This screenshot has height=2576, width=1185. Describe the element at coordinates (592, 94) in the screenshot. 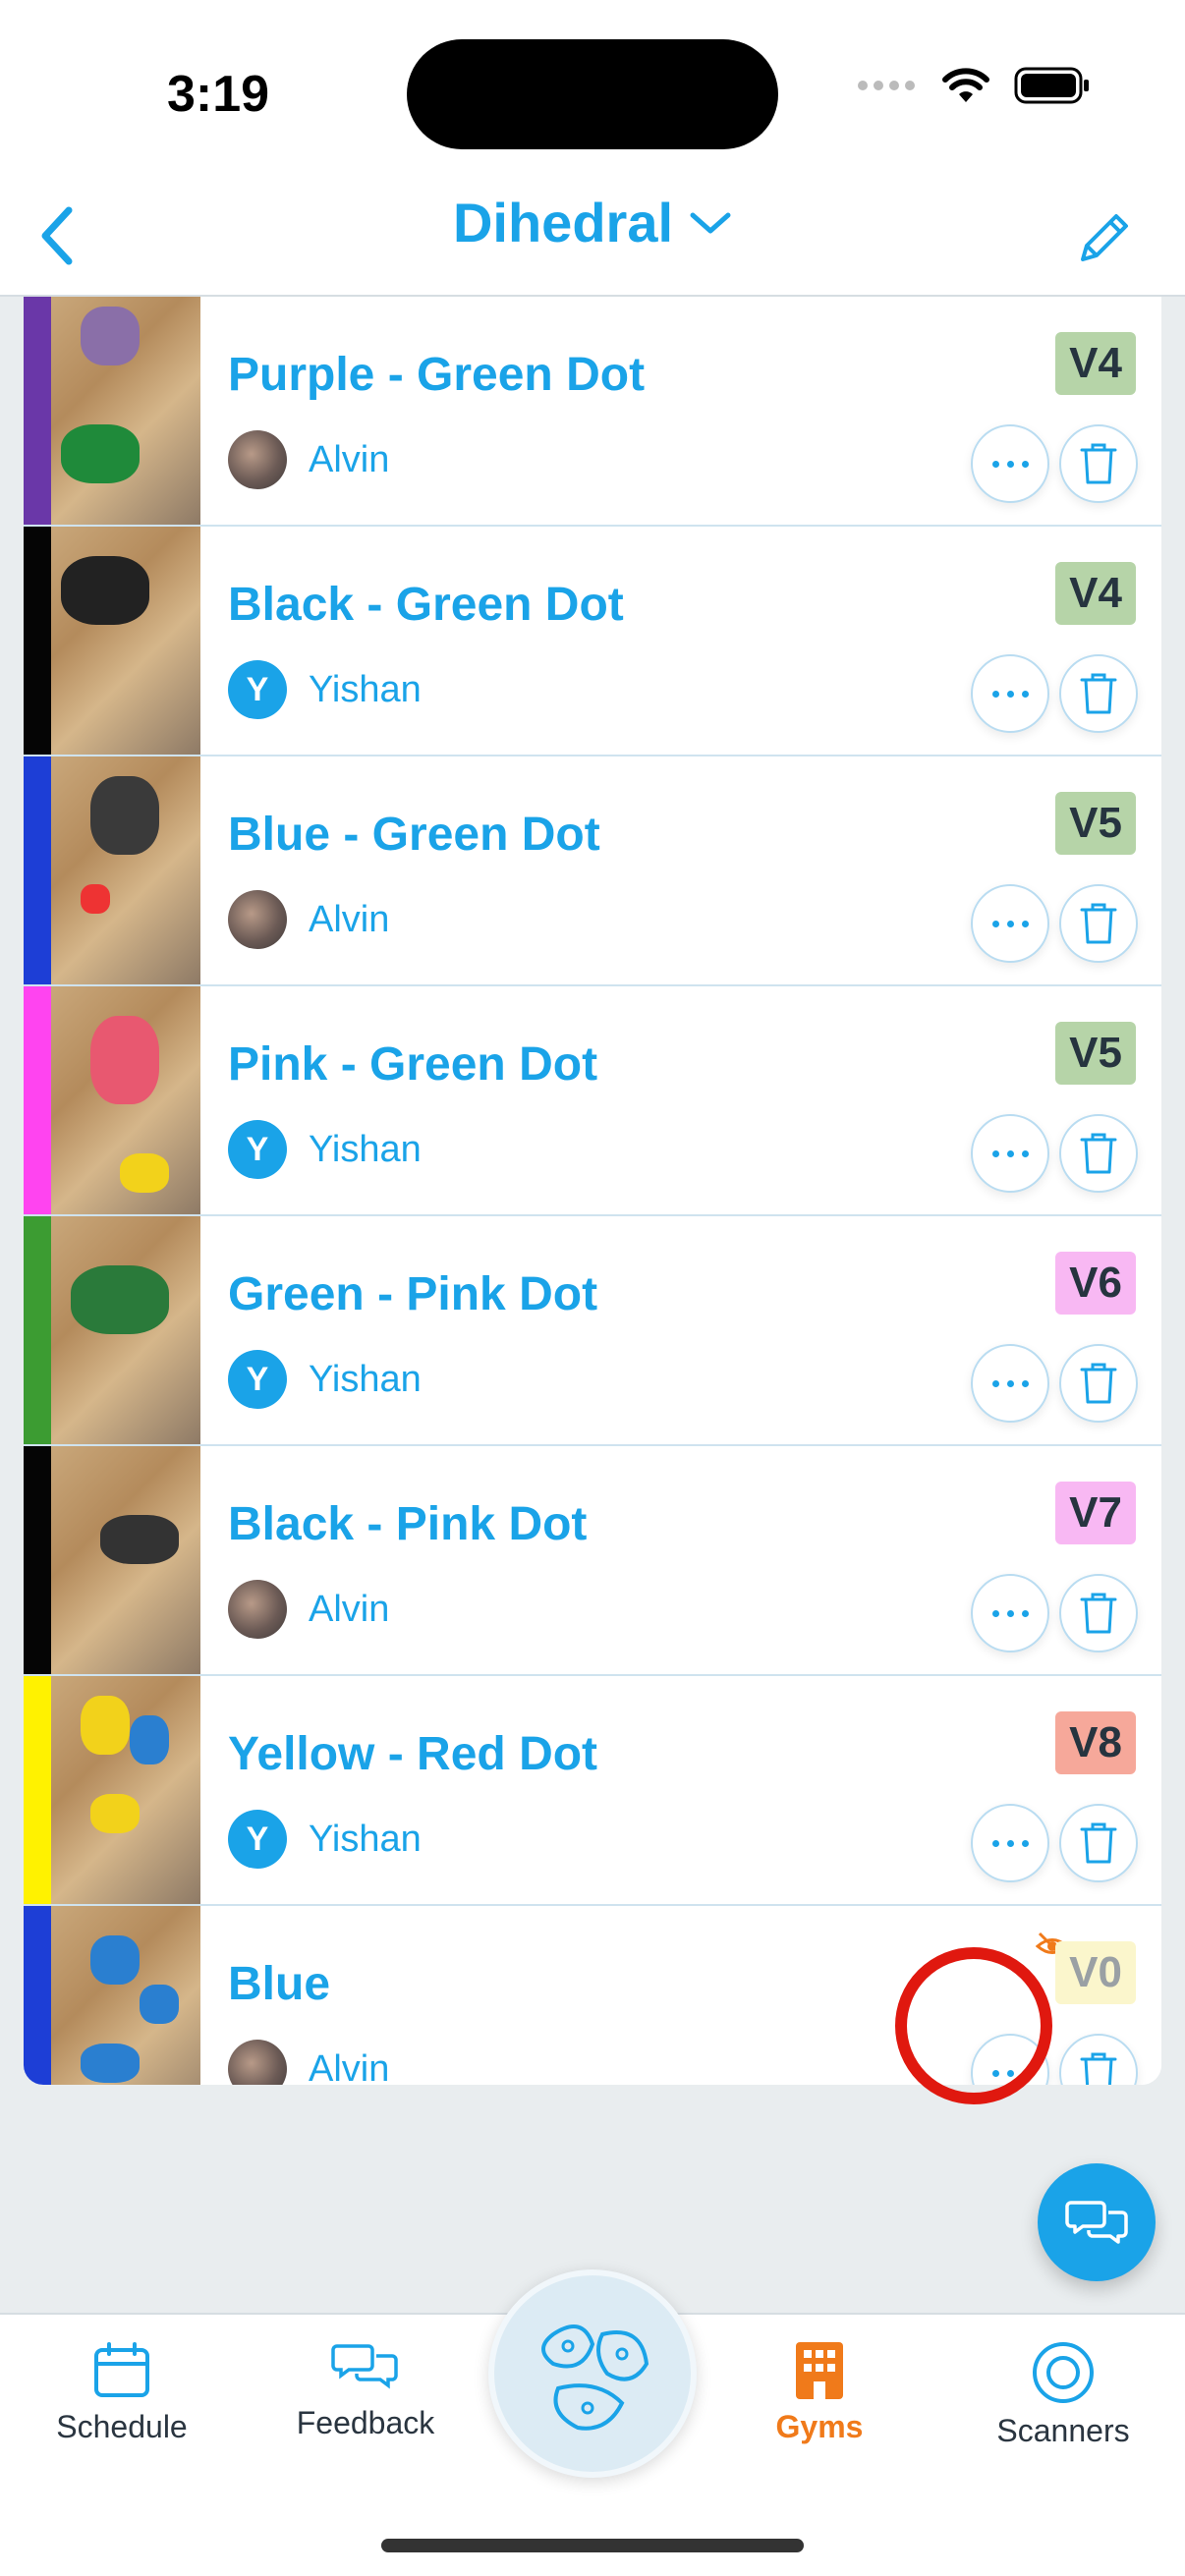

I see `dynamic-island` at that location.